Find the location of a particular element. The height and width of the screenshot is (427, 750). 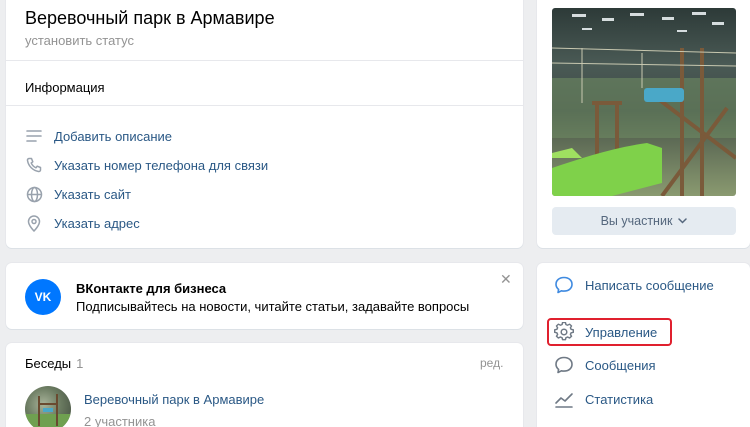

business-title: ВКонтакте для бизнеса is located at coordinates (151, 288).